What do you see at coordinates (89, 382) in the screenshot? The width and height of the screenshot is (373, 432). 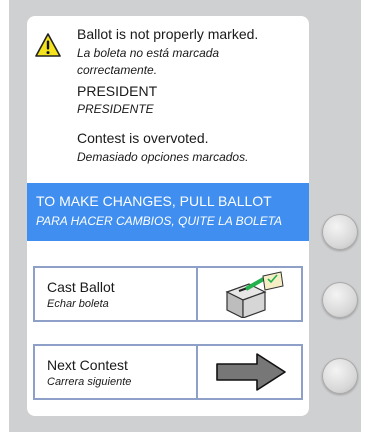 I see `next-contest-label-spanish: Carrera siguiente` at bounding box center [89, 382].